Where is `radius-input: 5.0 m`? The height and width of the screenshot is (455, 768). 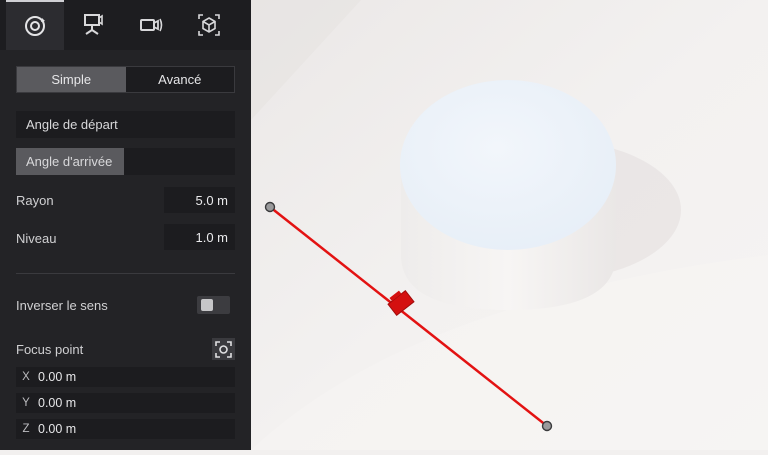
radius-input: 5.0 m is located at coordinates (199, 200).